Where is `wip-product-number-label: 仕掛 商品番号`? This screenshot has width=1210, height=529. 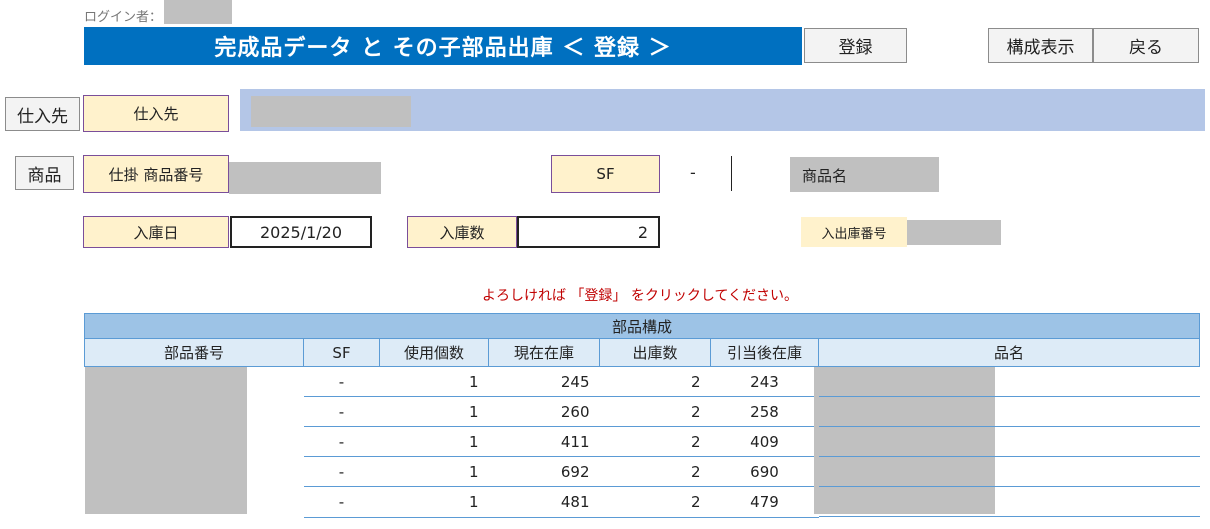 wip-product-number-label: 仕掛 商品番号 is located at coordinates (156, 174).